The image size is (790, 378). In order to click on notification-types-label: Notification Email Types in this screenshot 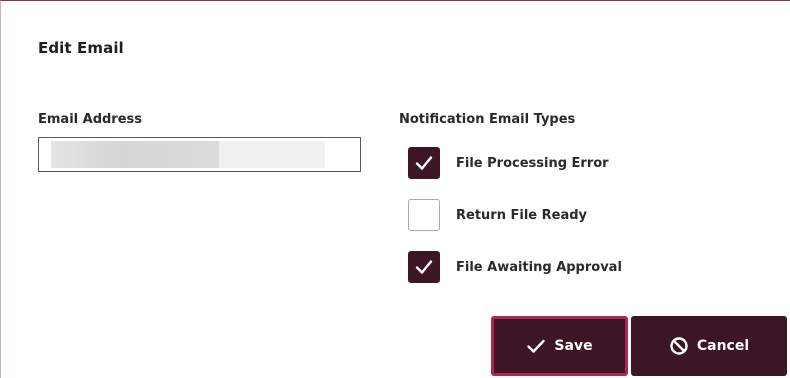, I will do `click(487, 119)`.